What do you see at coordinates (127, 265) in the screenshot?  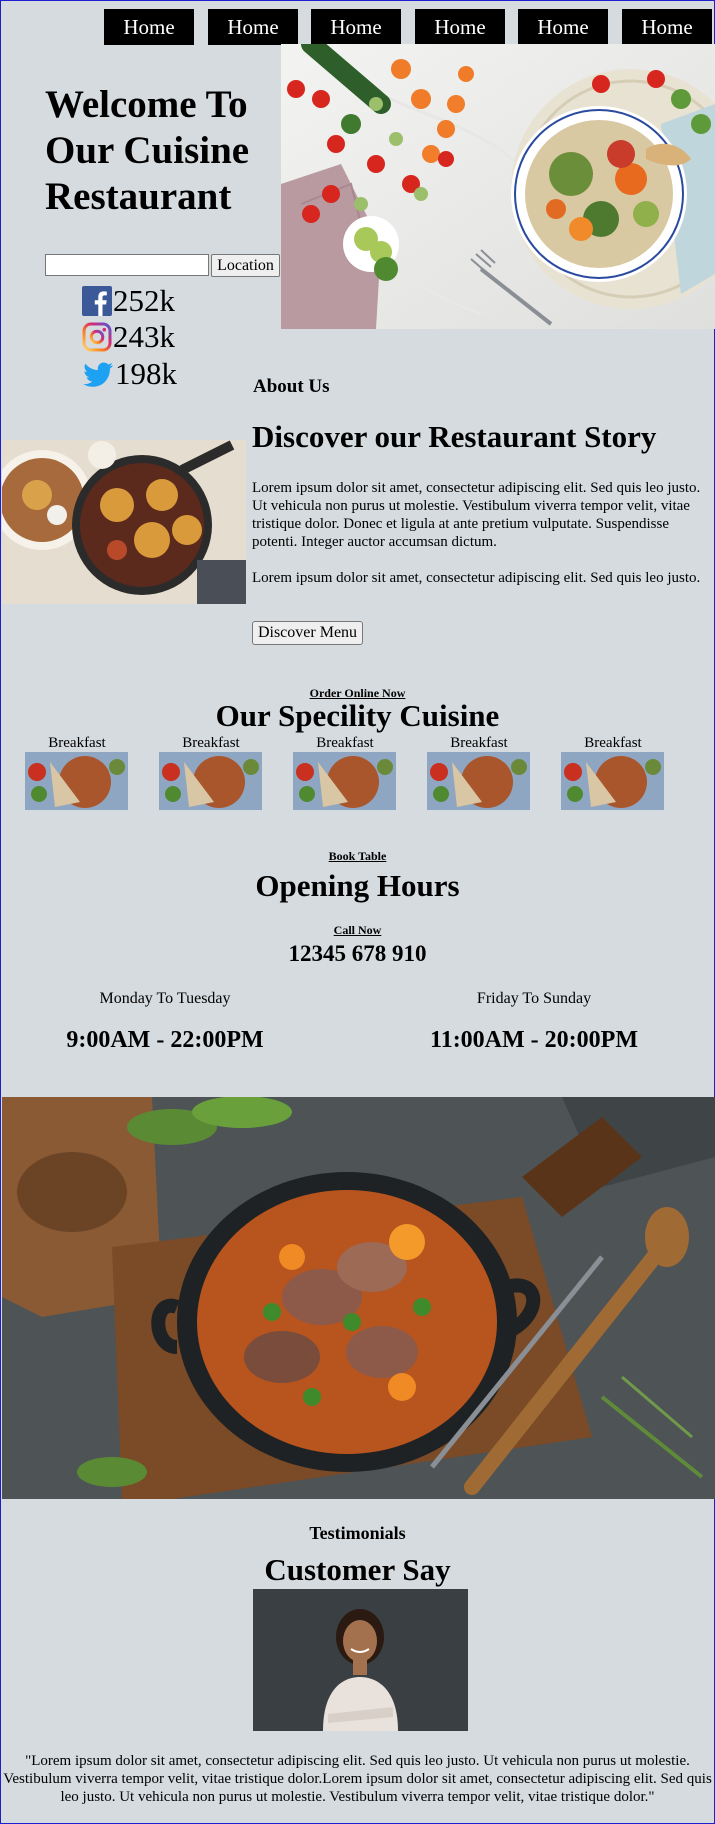 I see `search-input` at bounding box center [127, 265].